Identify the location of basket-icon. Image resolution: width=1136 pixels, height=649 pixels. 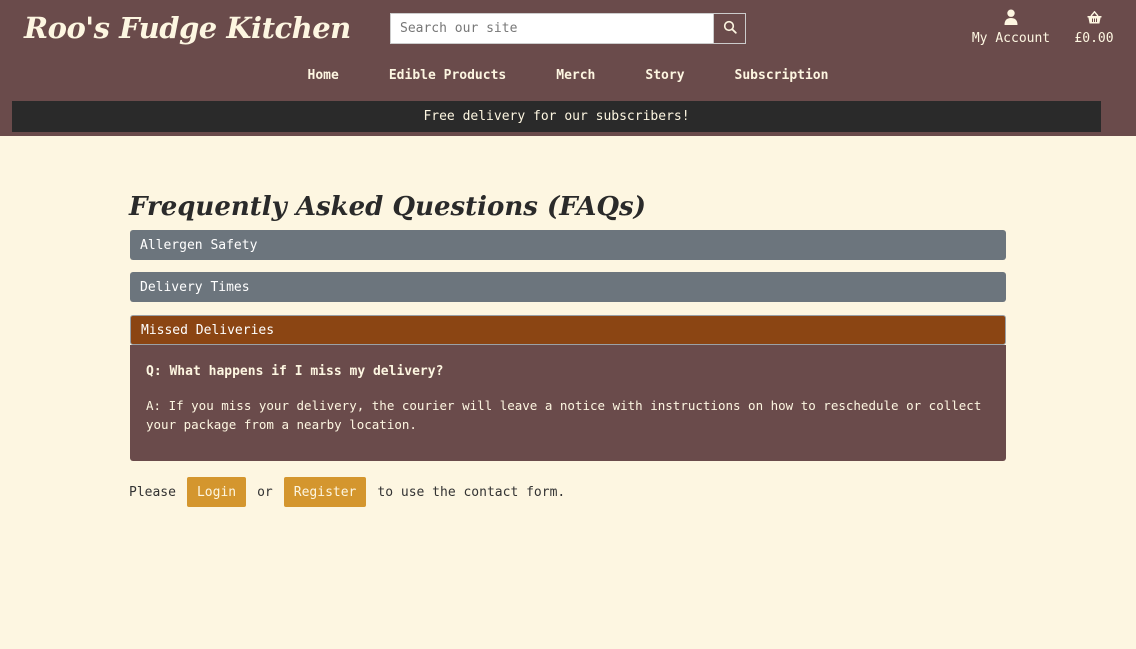
(1094, 19).